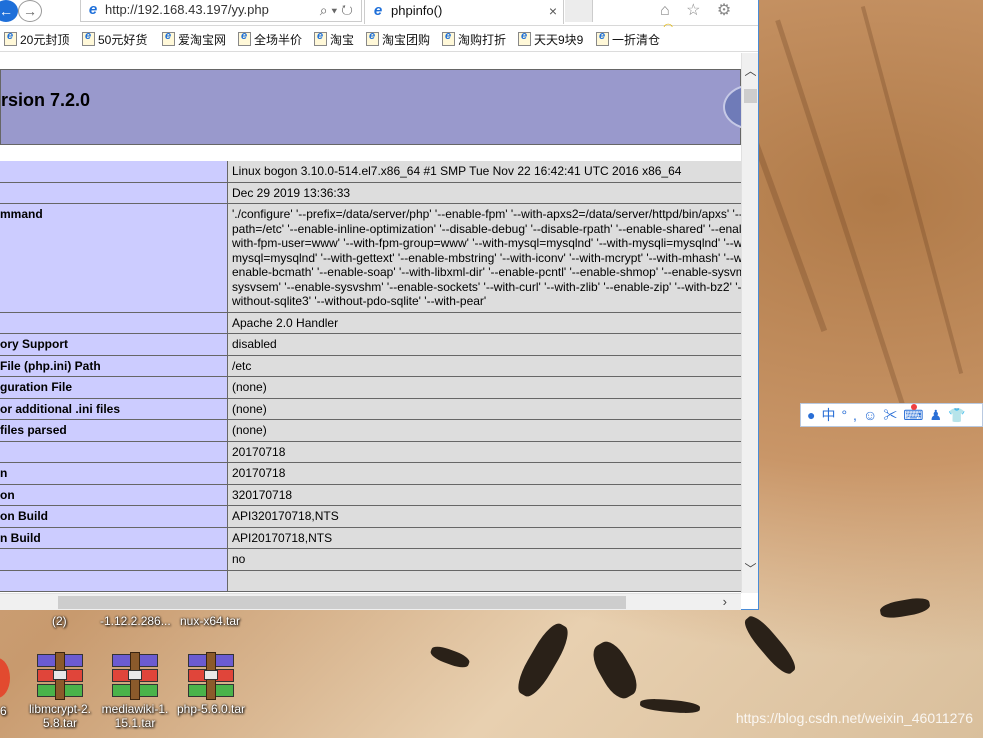 This screenshot has width=983, height=738. Describe the element at coordinates (749, 323) in the screenshot. I see `vertical-scrollbar: ︿ ﹀` at that location.